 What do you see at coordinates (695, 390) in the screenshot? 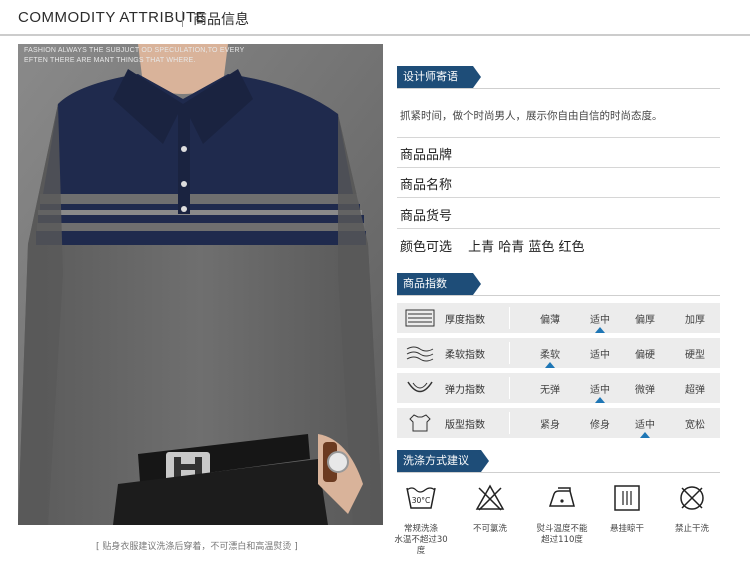
I see `index-option: 超弹` at bounding box center [695, 390].